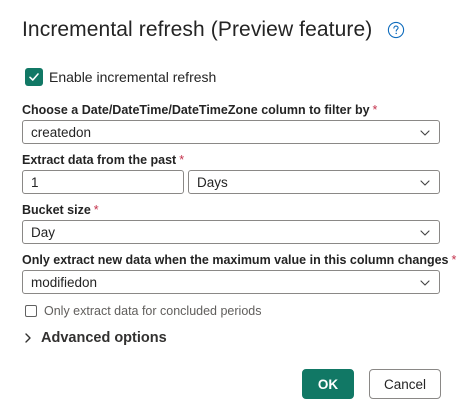 The height and width of the screenshot is (420, 462). Describe the element at coordinates (132, 77) in the screenshot. I see `enable-incremental-refresh-label: Enable incremental refresh` at that location.